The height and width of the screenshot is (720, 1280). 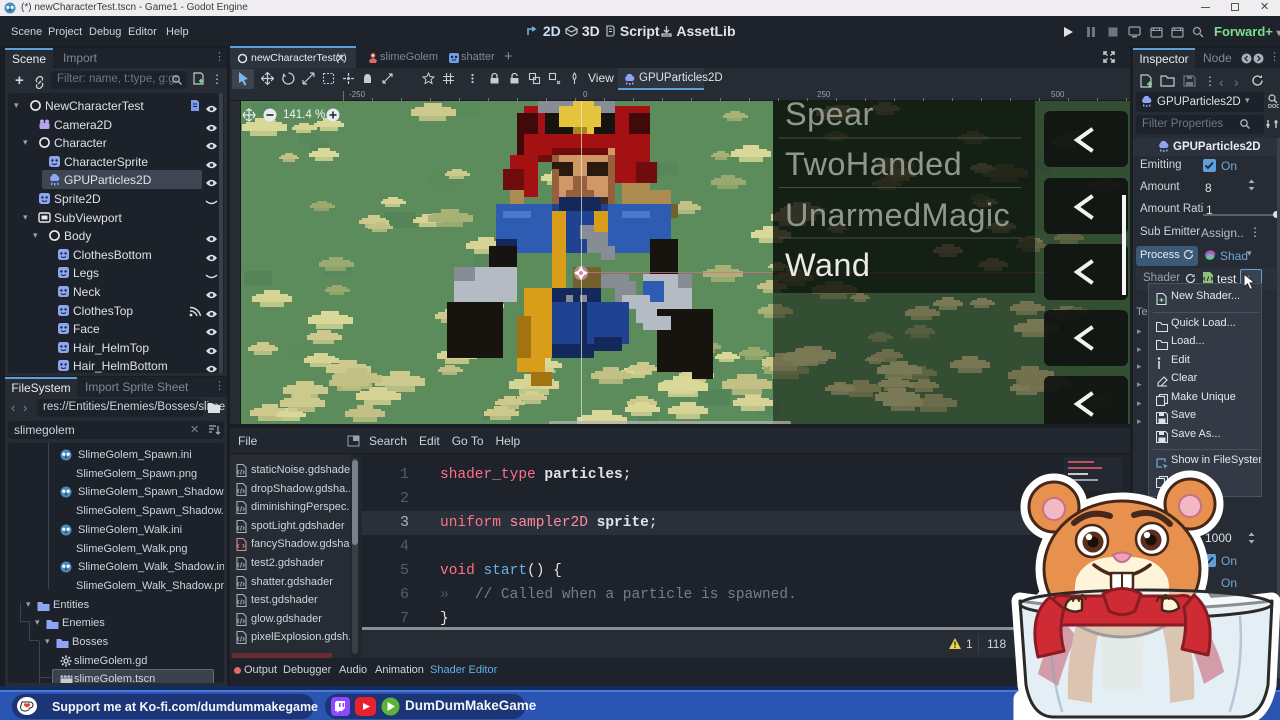 What do you see at coordinates (827, 265) in the screenshot?
I see `svg-text: Wand` at bounding box center [827, 265].